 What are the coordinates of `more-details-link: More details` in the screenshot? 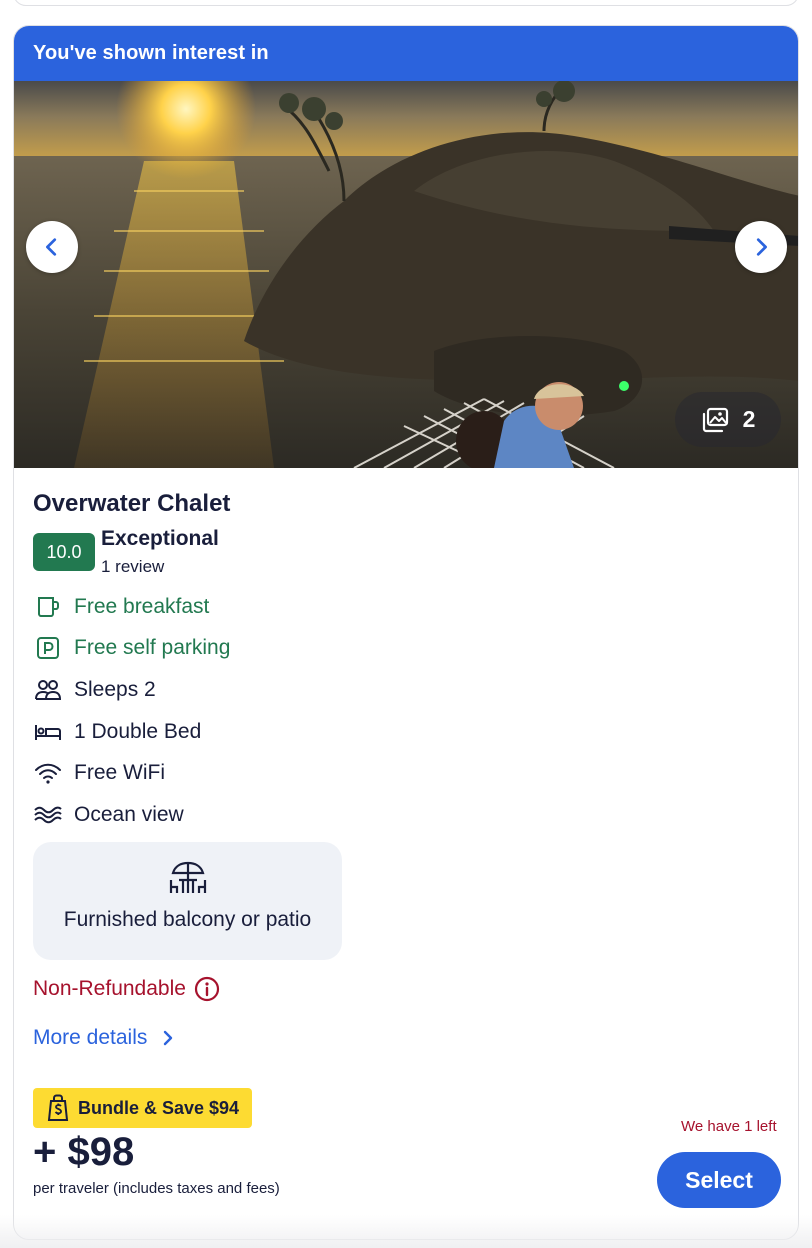 It's located at (104, 1038).